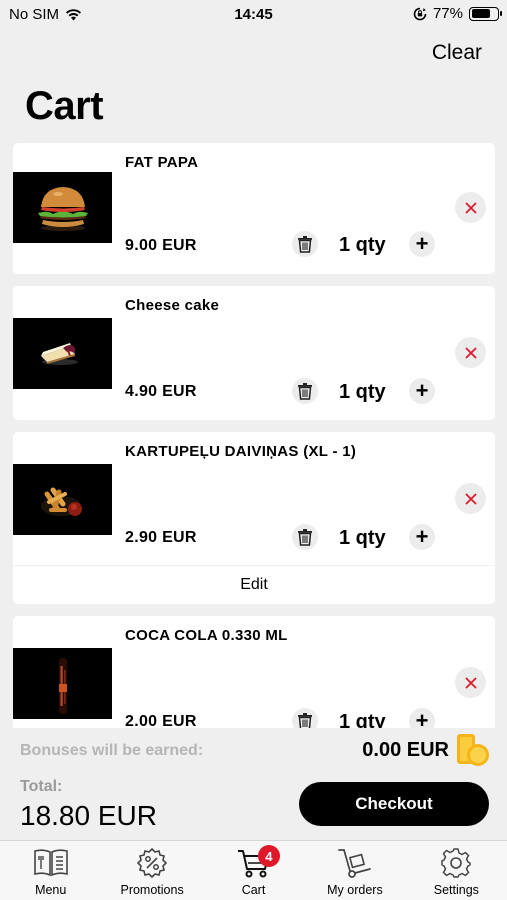 This screenshot has width=507, height=900. What do you see at coordinates (485, 13) in the screenshot?
I see `battery-icon` at bounding box center [485, 13].